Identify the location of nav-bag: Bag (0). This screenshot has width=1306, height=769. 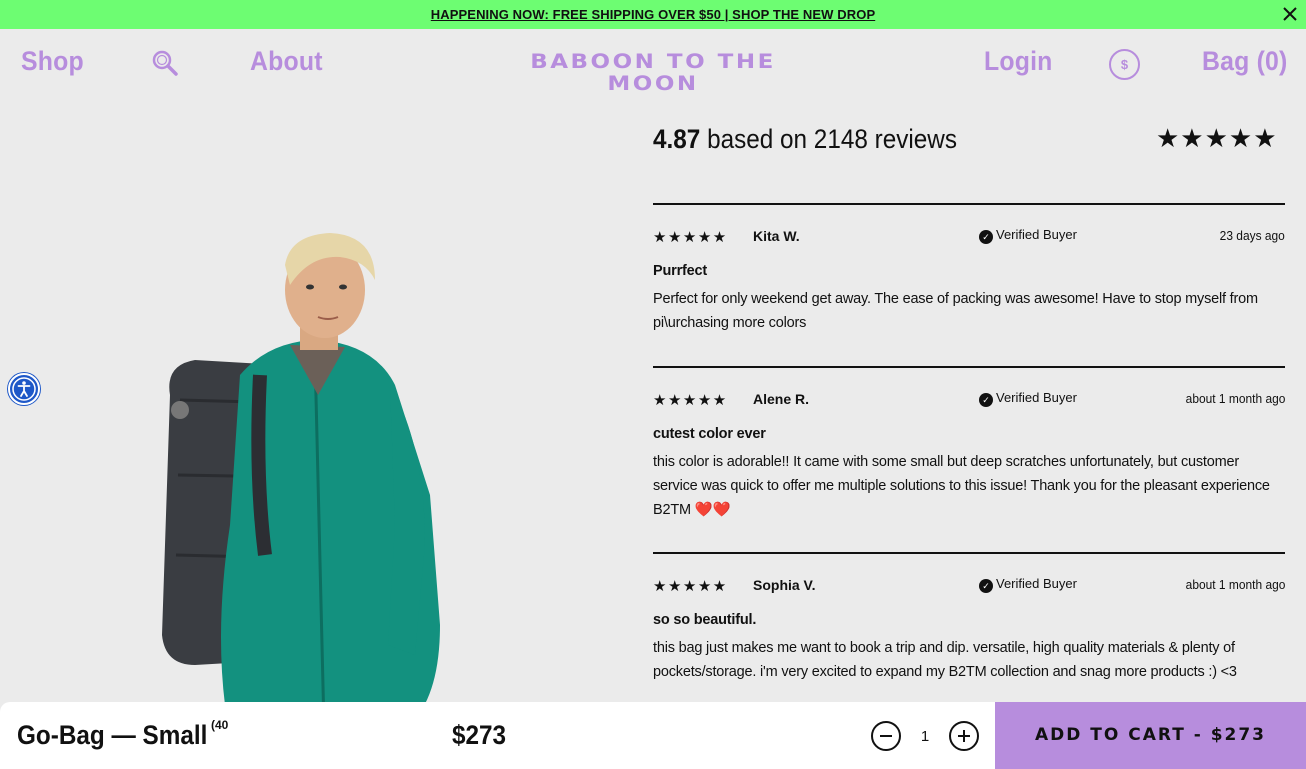
(1244, 61).